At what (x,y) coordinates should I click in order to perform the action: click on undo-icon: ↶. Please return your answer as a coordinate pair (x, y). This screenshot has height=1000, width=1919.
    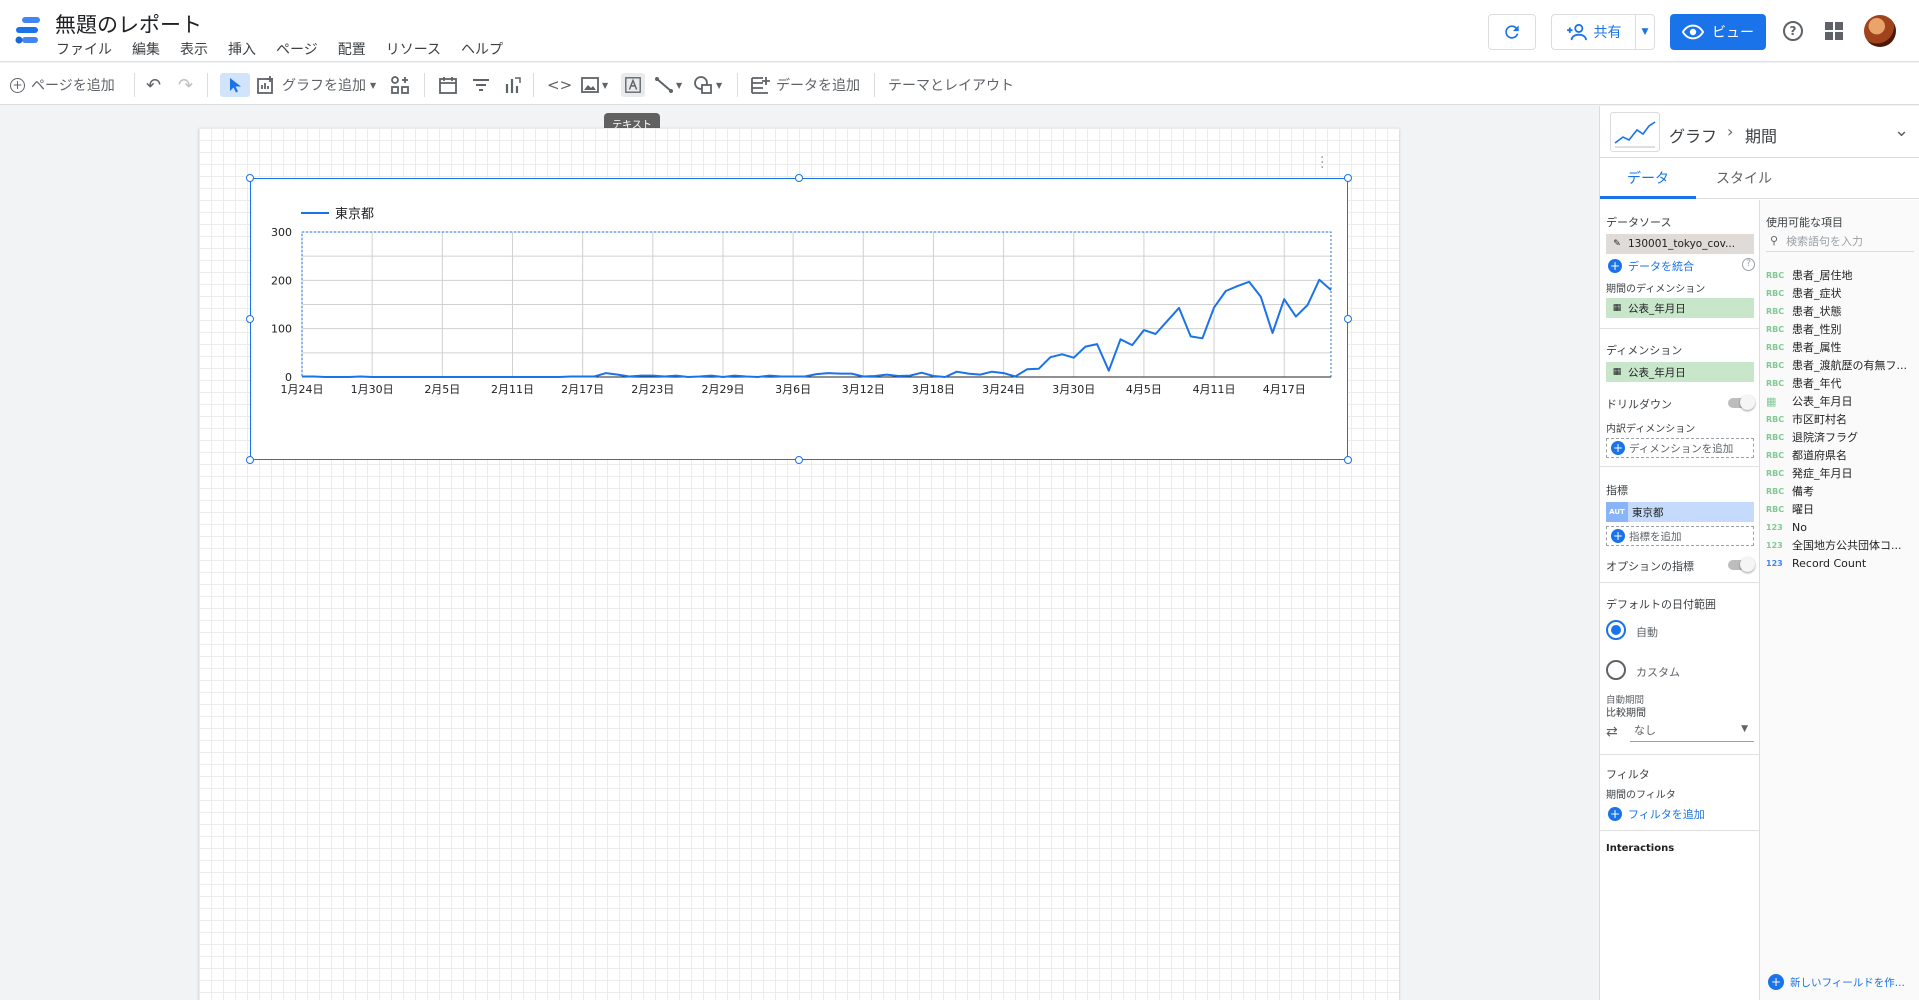
    Looking at the image, I should click on (153, 85).